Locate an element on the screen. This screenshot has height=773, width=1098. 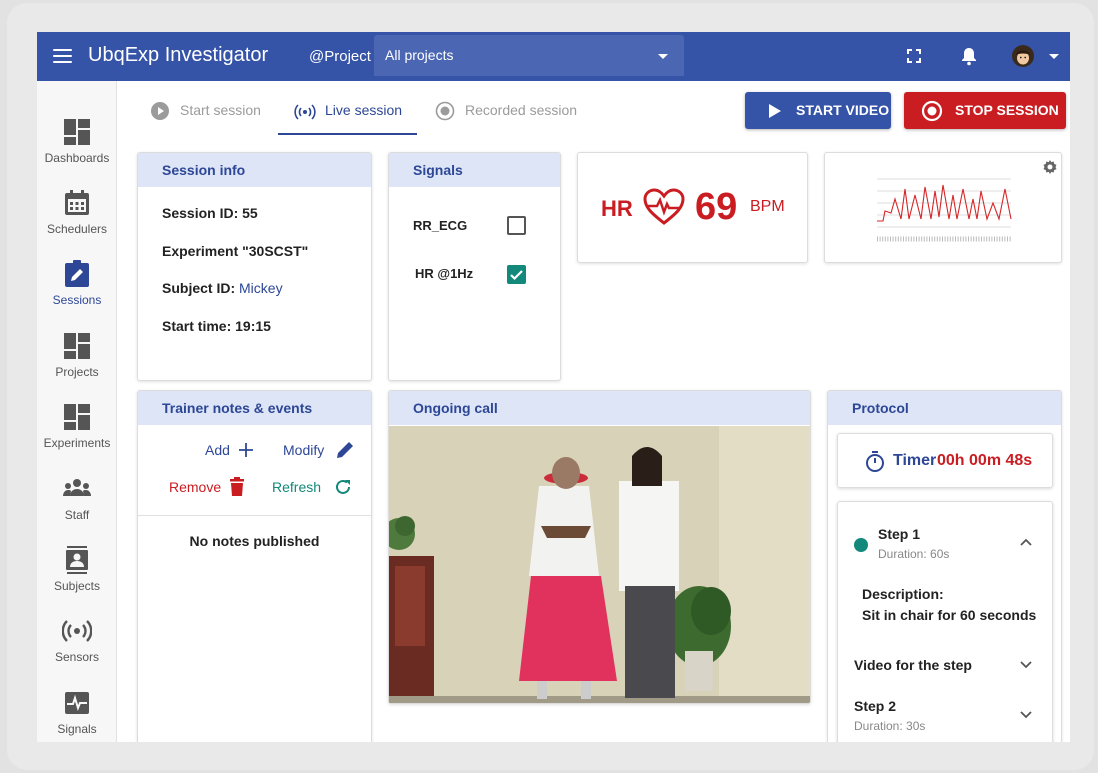
nav-label: Schedulers is located at coordinates (77, 229).